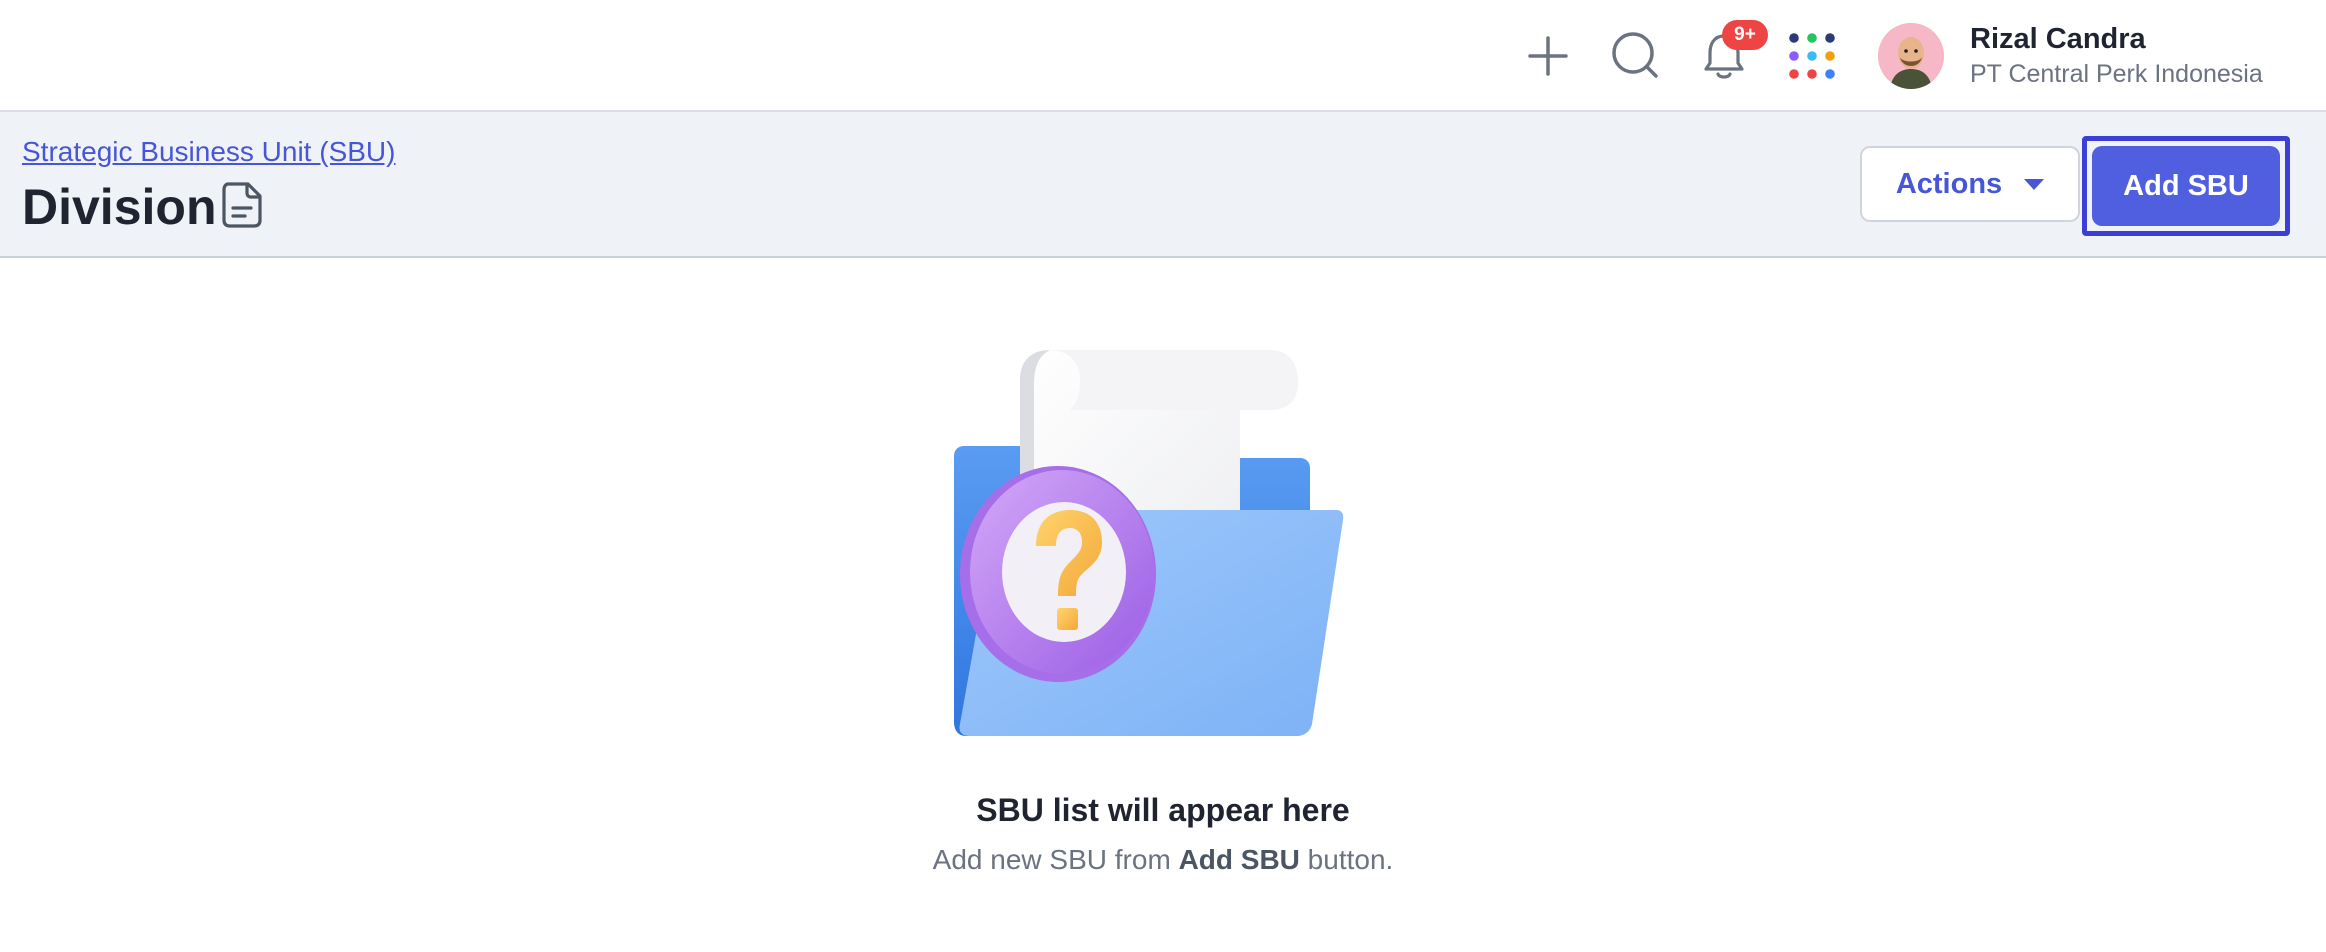  What do you see at coordinates (2186, 186) in the screenshot?
I see `add-sbu-button: Add SBU` at bounding box center [2186, 186].